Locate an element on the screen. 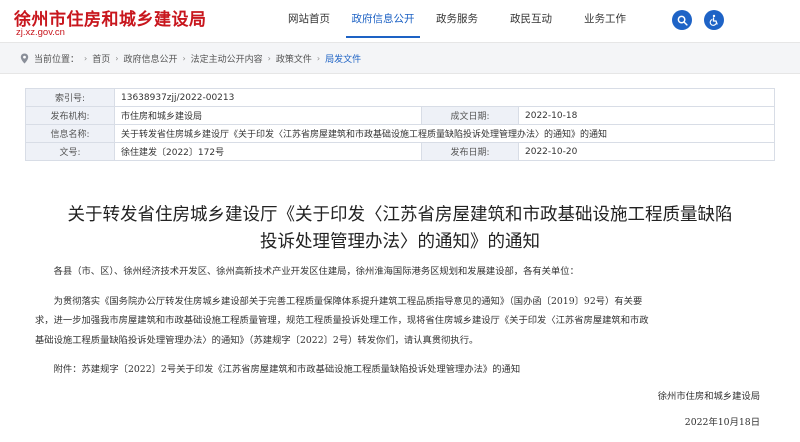  index-value: 13638937zjj/2022-00213 is located at coordinates (444, 97).